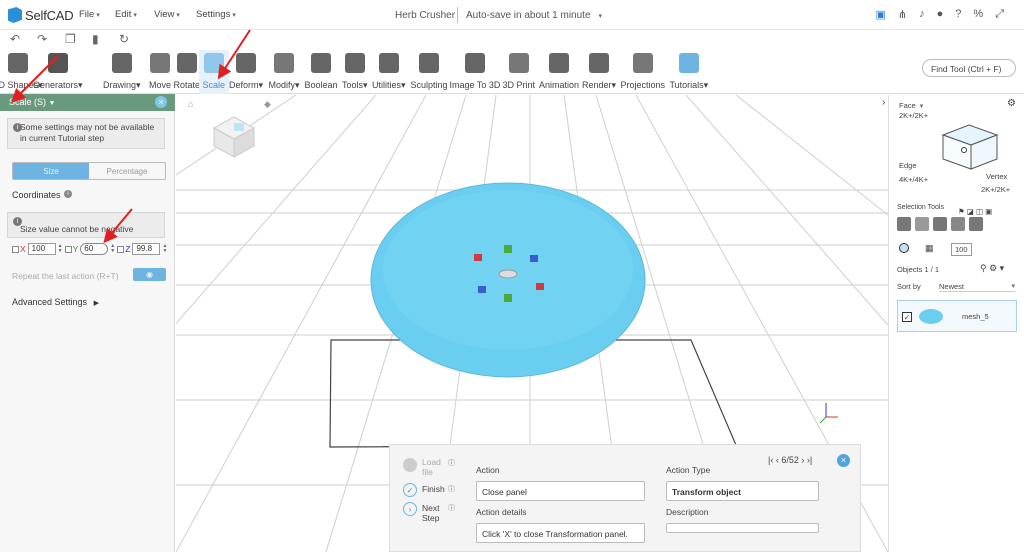  Describe the element at coordinates (87, 102) in the screenshot. I see `scale-panel-header: Scale (S) ▼ ×` at that location.